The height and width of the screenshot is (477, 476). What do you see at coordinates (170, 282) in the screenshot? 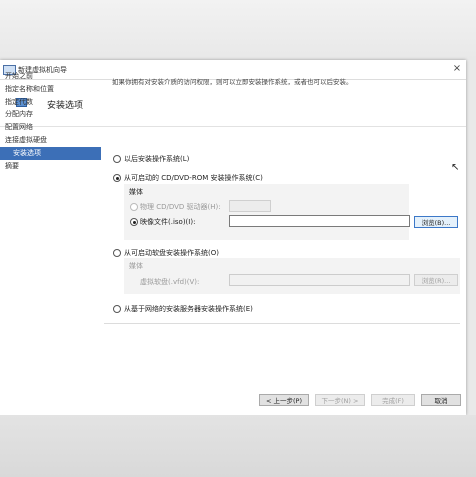
I see `vfd-label: 虚拟软盘(.vfd)(V):` at bounding box center [170, 282].